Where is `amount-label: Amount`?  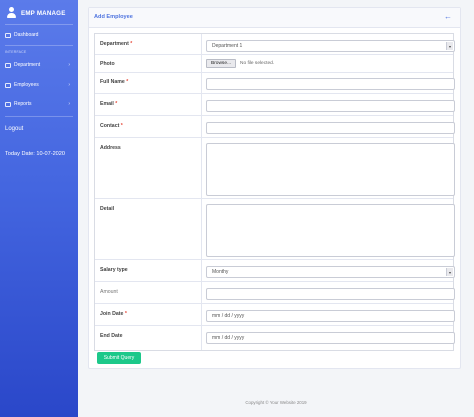
amount-label: Amount is located at coordinates (109, 292).